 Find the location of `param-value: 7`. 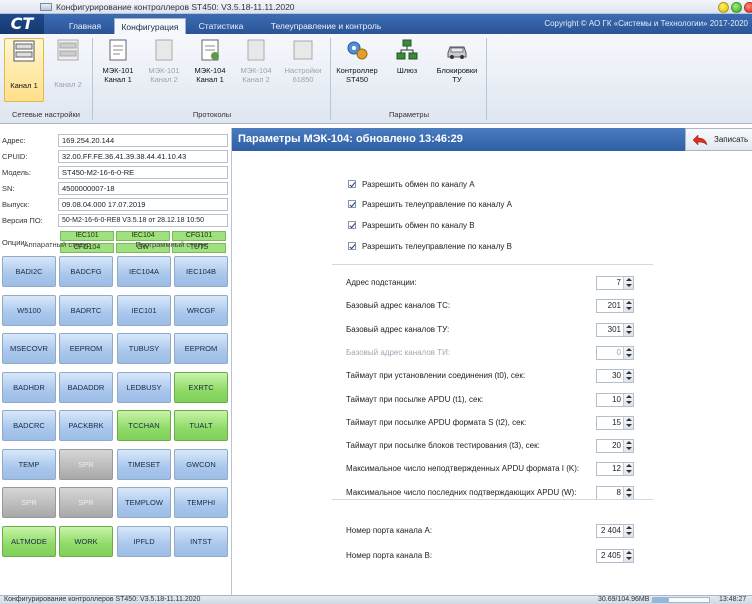

param-value: 7 is located at coordinates (618, 282).